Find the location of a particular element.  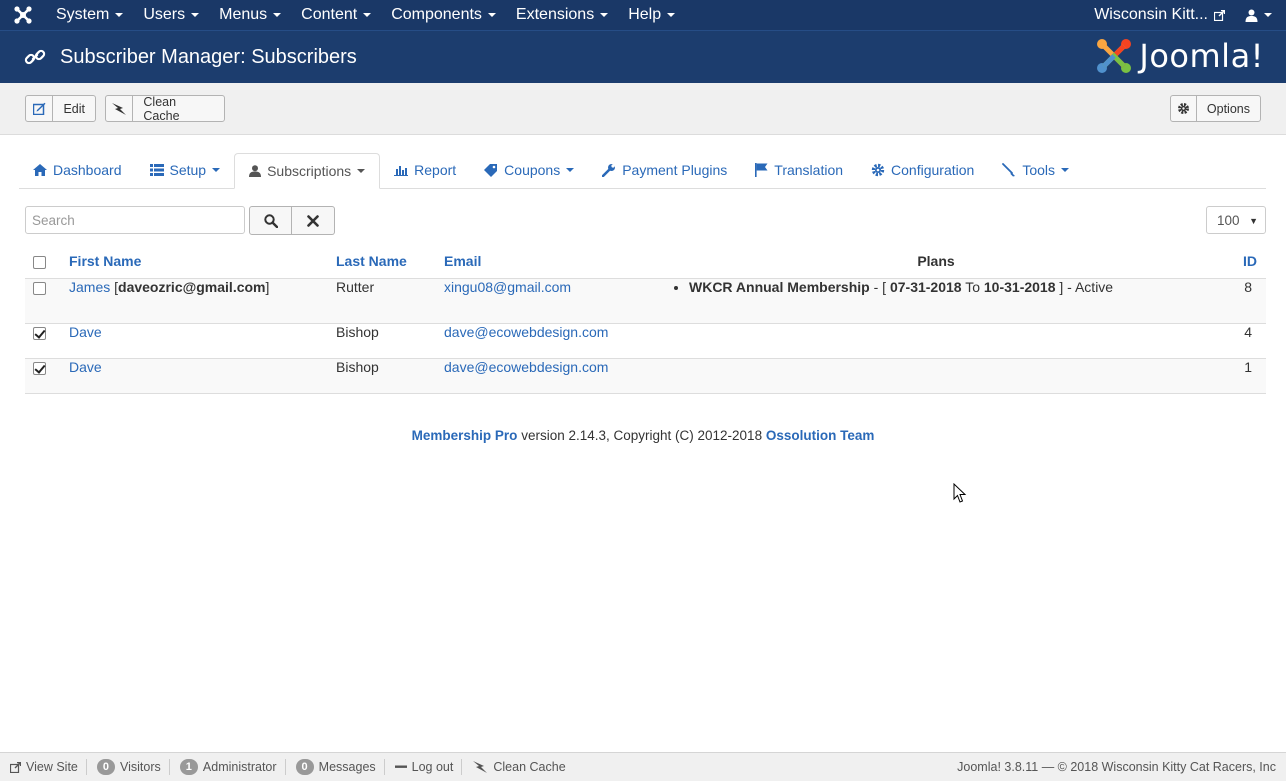

column-first-name: First Name is located at coordinates (202, 261).